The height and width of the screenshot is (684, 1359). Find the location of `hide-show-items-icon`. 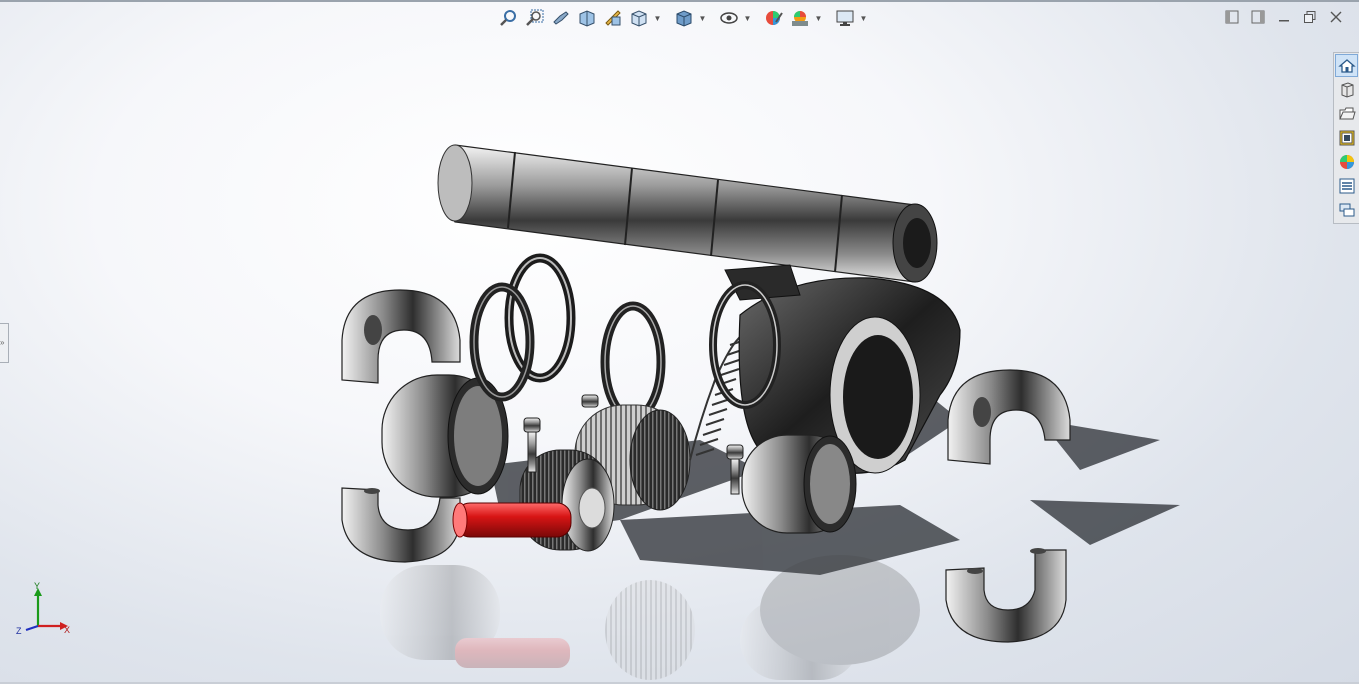

hide-show-items-icon is located at coordinates (729, 18).